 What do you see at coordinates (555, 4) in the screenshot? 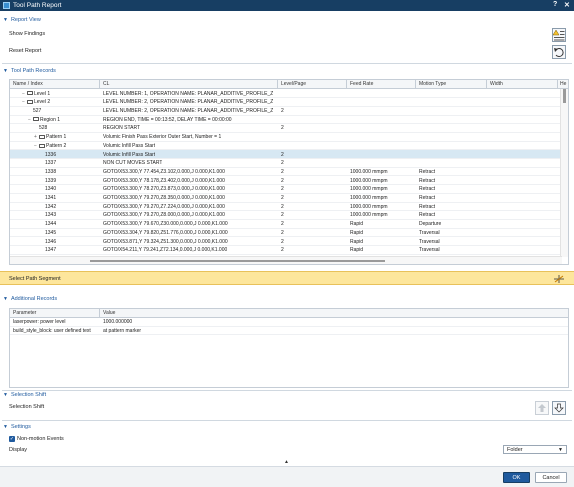
I see `help-button: ?` at bounding box center [555, 4].